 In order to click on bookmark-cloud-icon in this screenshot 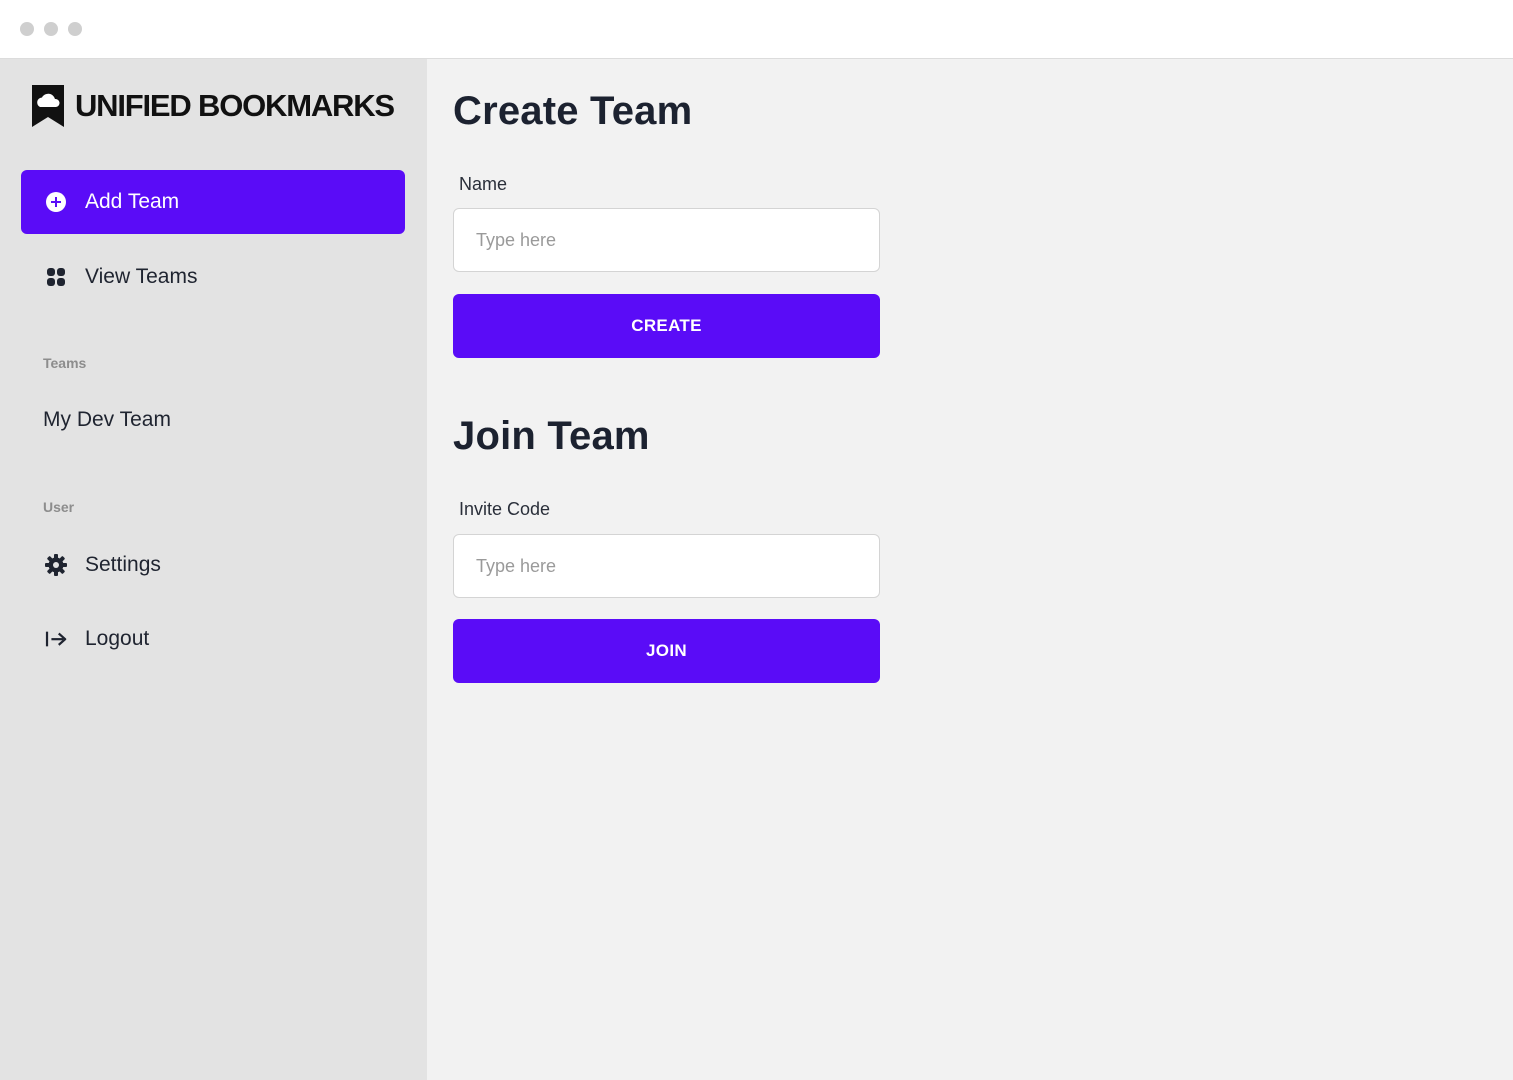, I will do `click(48, 106)`.